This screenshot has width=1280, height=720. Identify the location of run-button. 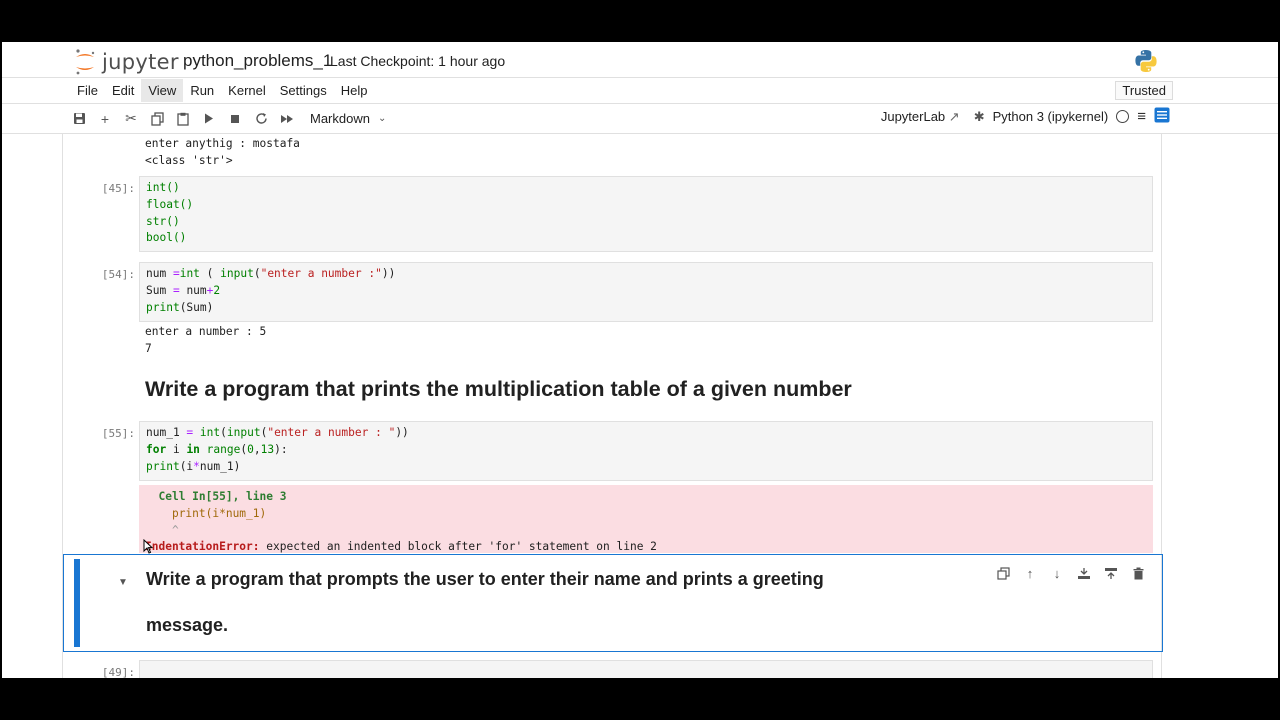
(209, 119).